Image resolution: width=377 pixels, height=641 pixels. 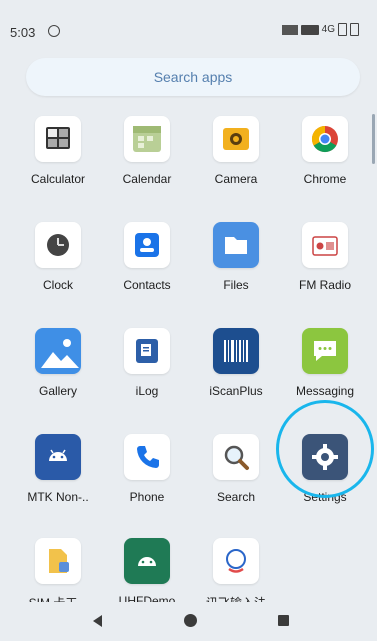 What do you see at coordinates (325, 139) in the screenshot?
I see `chrome-icon` at bounding box center [325, 139].